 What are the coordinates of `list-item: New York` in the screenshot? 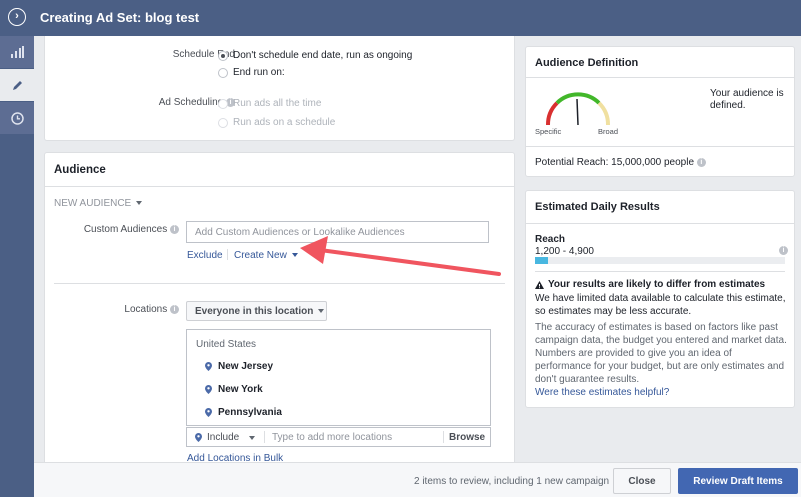 It's located at (234, 389).